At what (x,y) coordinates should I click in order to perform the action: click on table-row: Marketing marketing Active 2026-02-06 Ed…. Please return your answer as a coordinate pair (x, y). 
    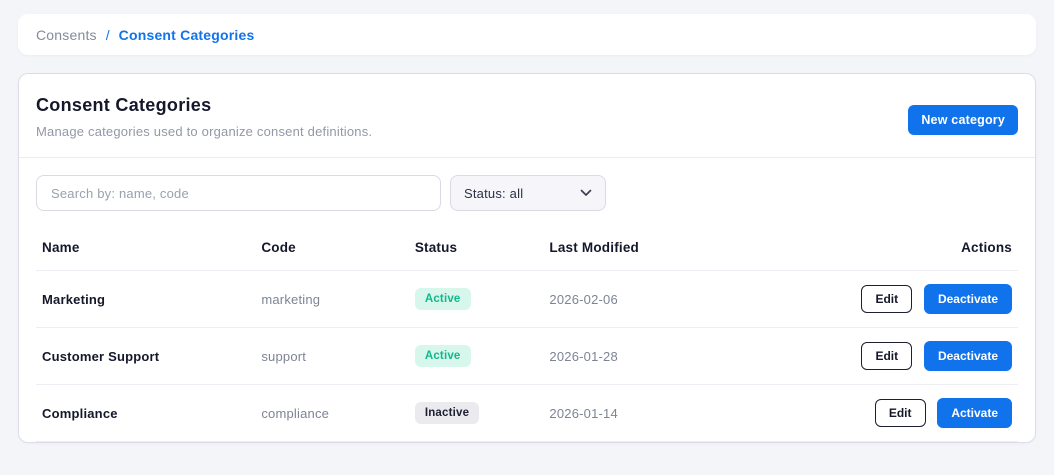
    Looking at the image, I should click on (527, 299).